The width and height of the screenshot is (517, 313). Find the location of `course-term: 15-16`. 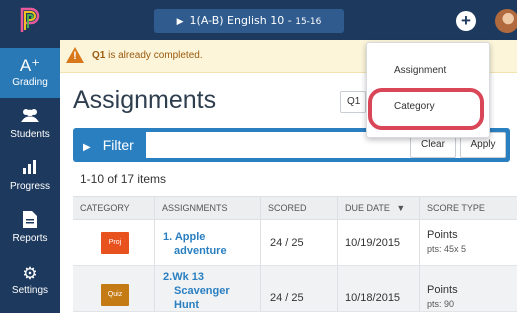

course-term: 15-16 is located at coordinates (308, 22).